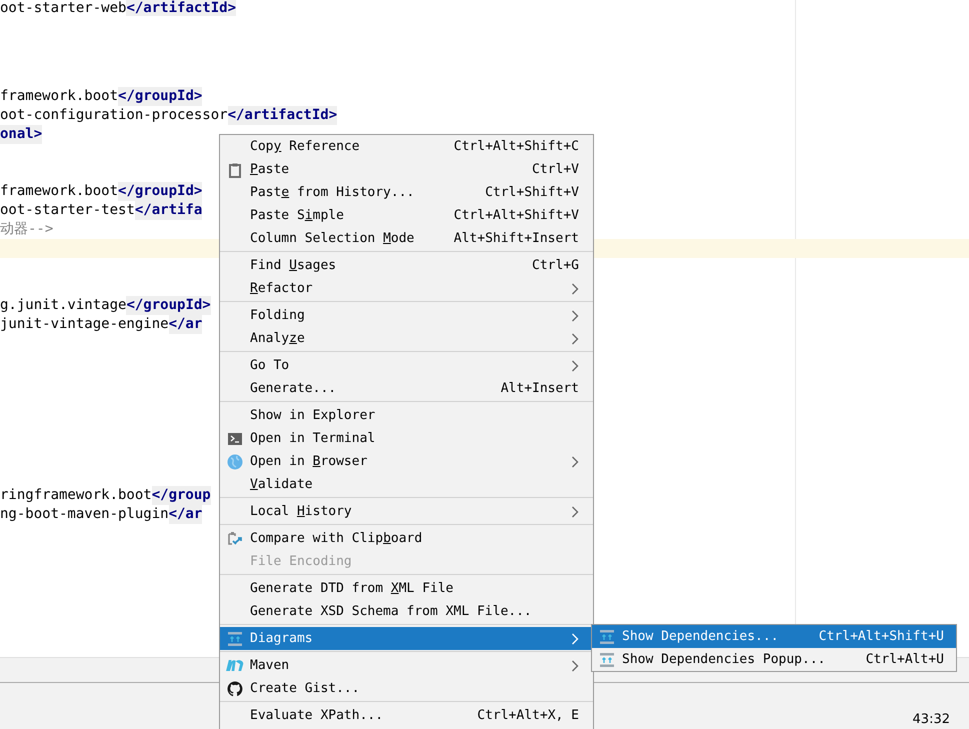 The image size is (969, 729). I want to click on xml-tag: </group, so click(181, 495).